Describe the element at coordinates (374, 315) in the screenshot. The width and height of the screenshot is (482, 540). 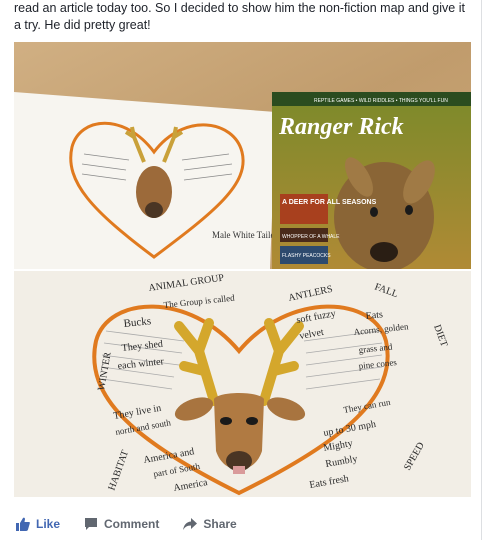
I see `svg-text: Eats` at that location.